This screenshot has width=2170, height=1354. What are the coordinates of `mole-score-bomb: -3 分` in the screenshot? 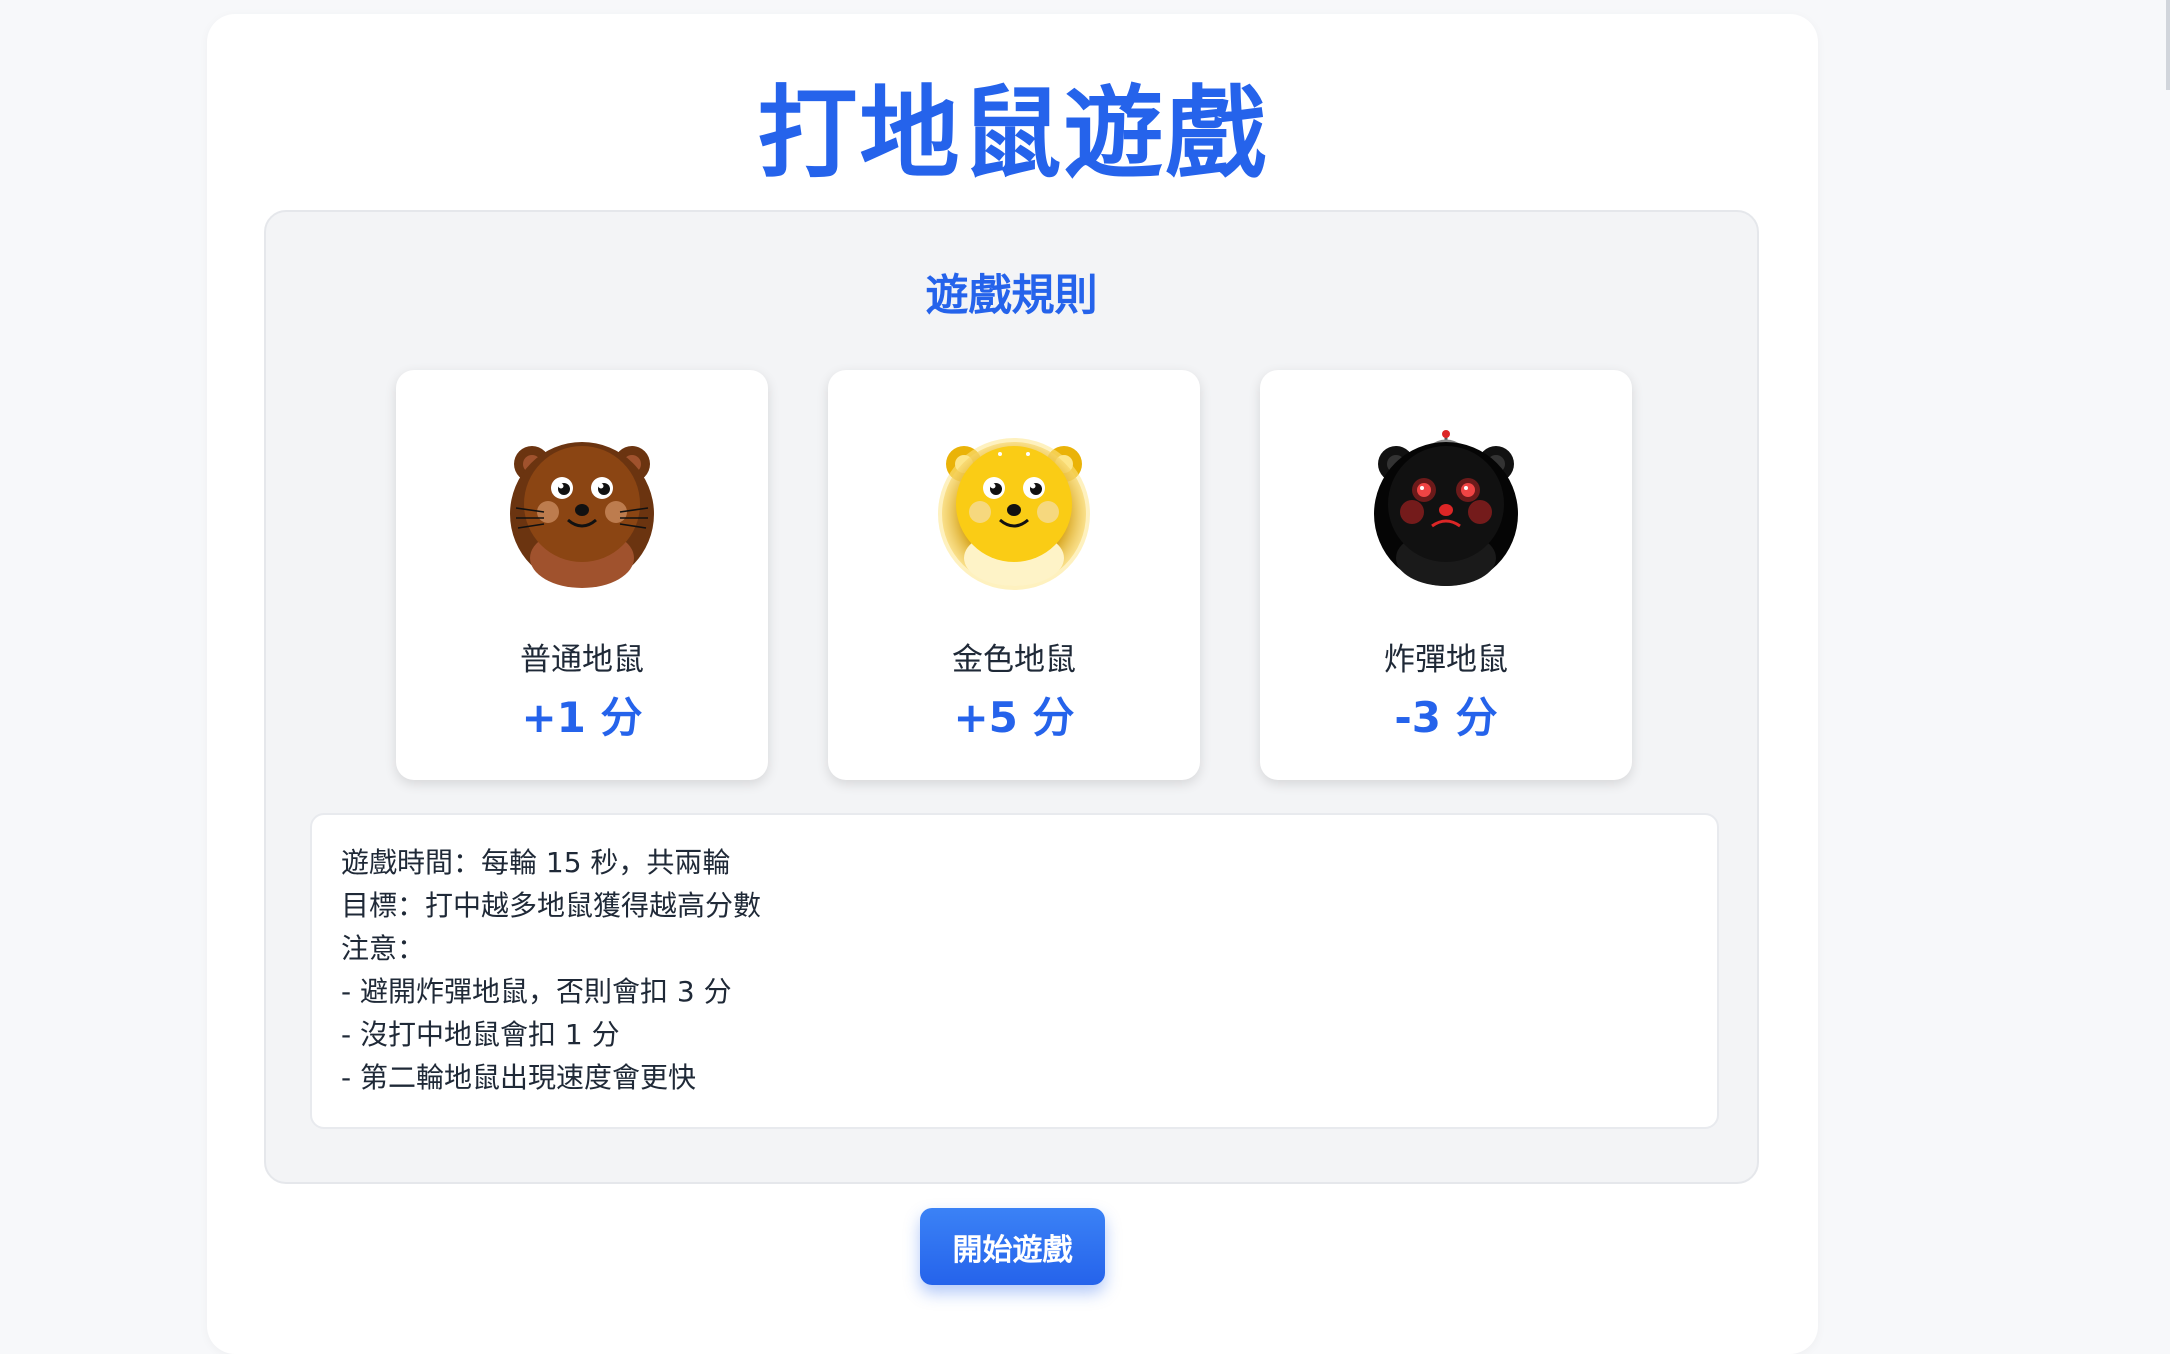 It's located at (1446, 717).